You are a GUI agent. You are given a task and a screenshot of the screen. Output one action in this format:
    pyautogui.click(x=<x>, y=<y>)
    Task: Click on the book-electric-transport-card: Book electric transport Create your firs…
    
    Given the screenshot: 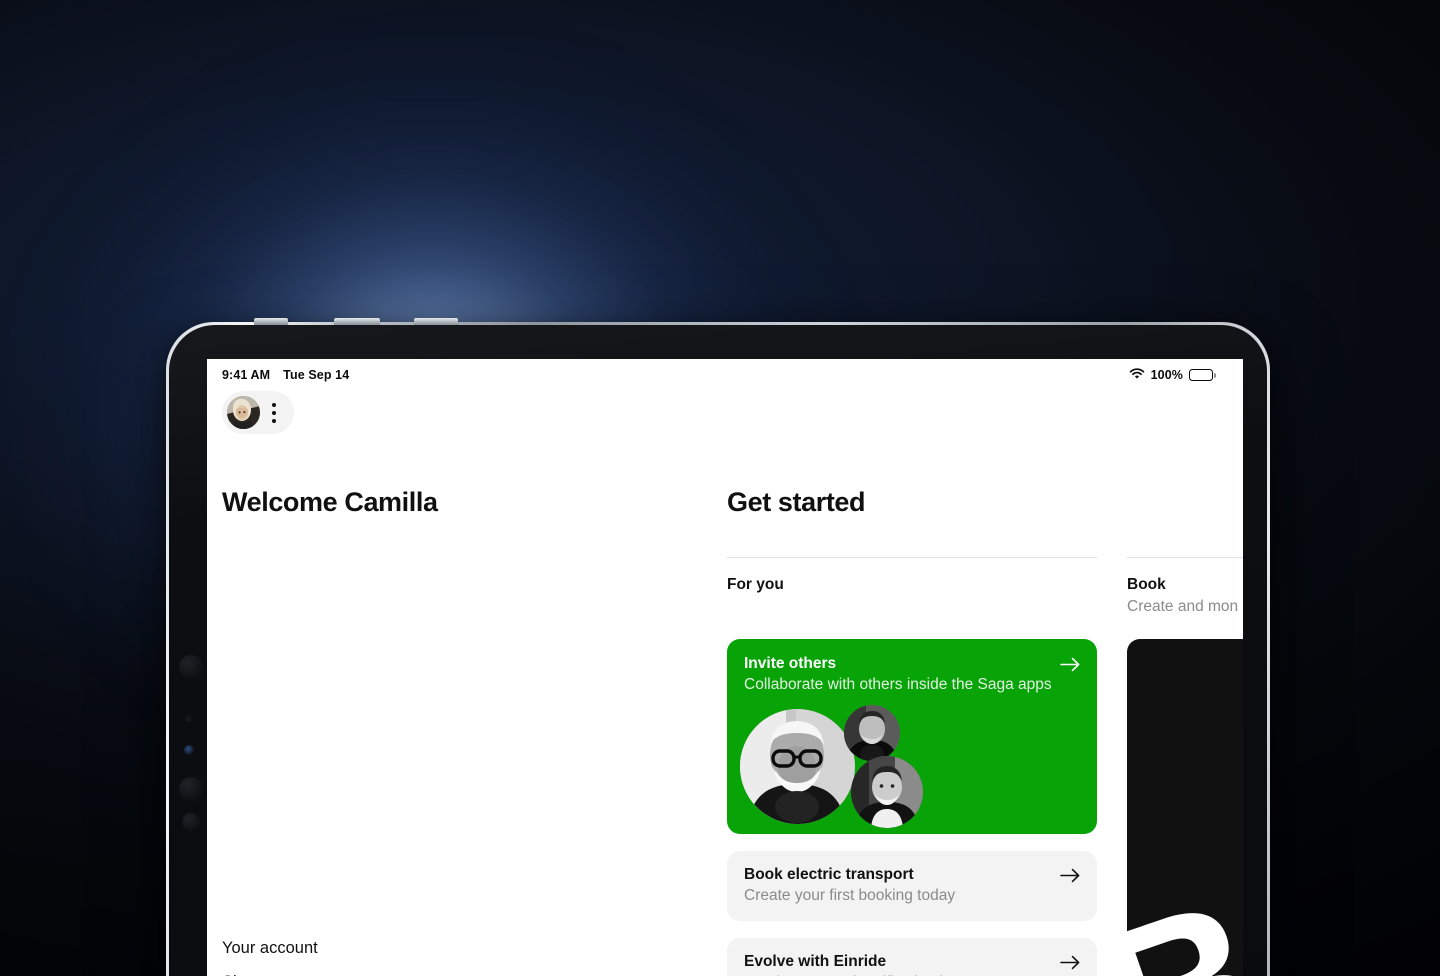 What is the action you would take?
    pyautogui.click(x=912, y=886)
    